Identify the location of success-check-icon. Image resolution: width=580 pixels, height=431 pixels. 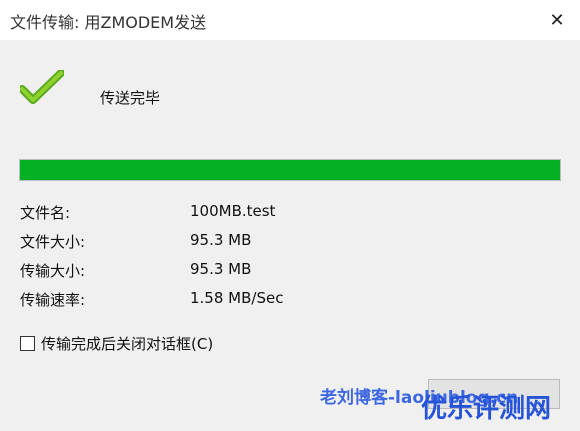
(42, 87).